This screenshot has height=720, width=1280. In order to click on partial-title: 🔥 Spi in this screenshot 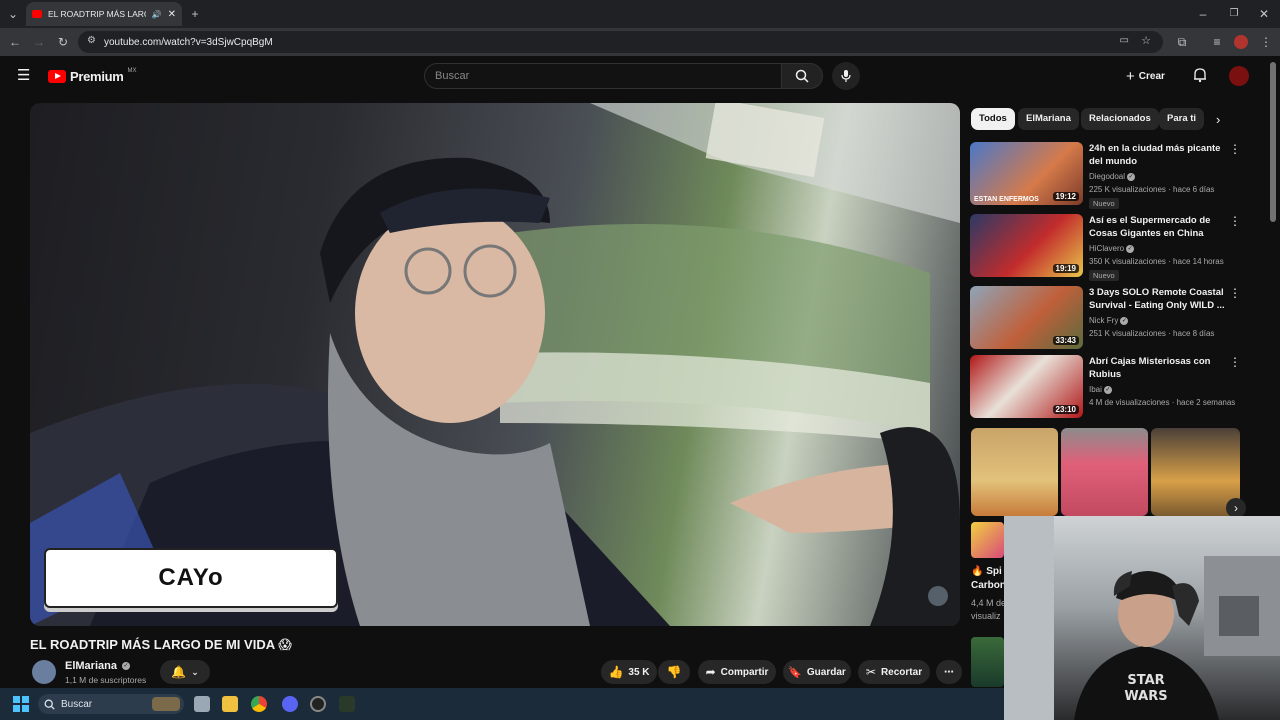, I will do `click(986, 571)`.